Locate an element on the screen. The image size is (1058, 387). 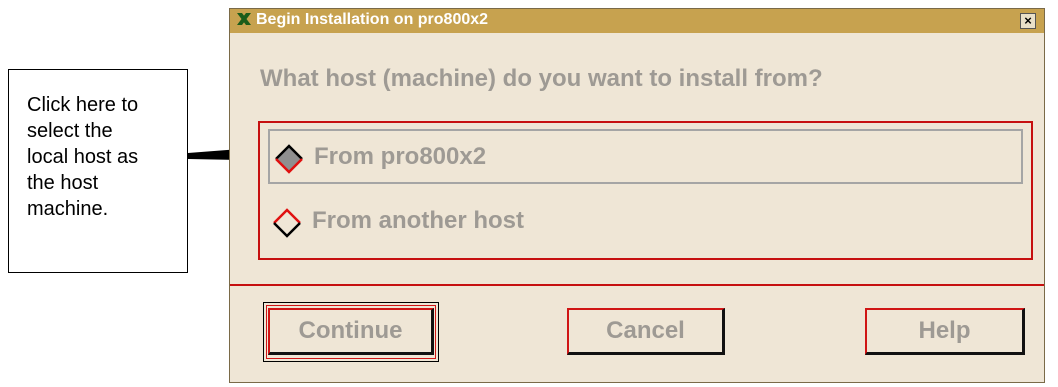
annotation-line: Click here to is located at coordinates (83, 105).